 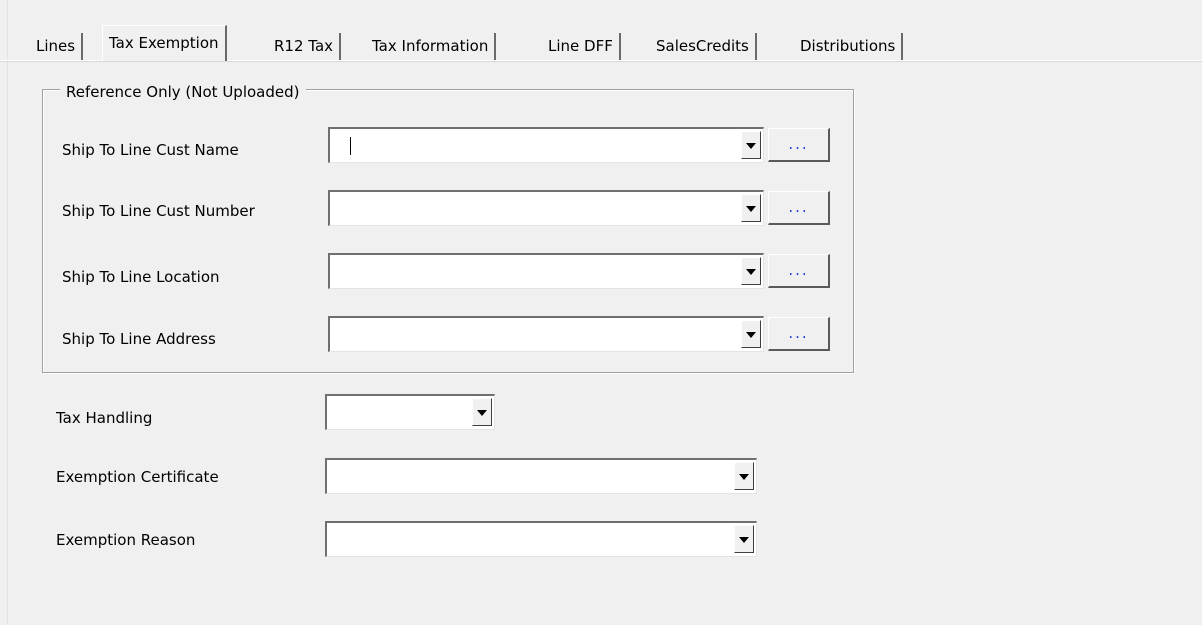 I want to click on exemption-certificate-label: Exemption Certificate, so click(x=137, y=477).